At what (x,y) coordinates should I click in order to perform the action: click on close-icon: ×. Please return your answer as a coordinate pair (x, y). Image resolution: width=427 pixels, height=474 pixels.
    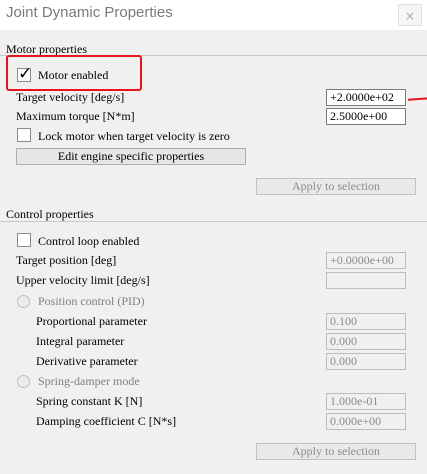
    Looking at the image, I should click on (410, 15).